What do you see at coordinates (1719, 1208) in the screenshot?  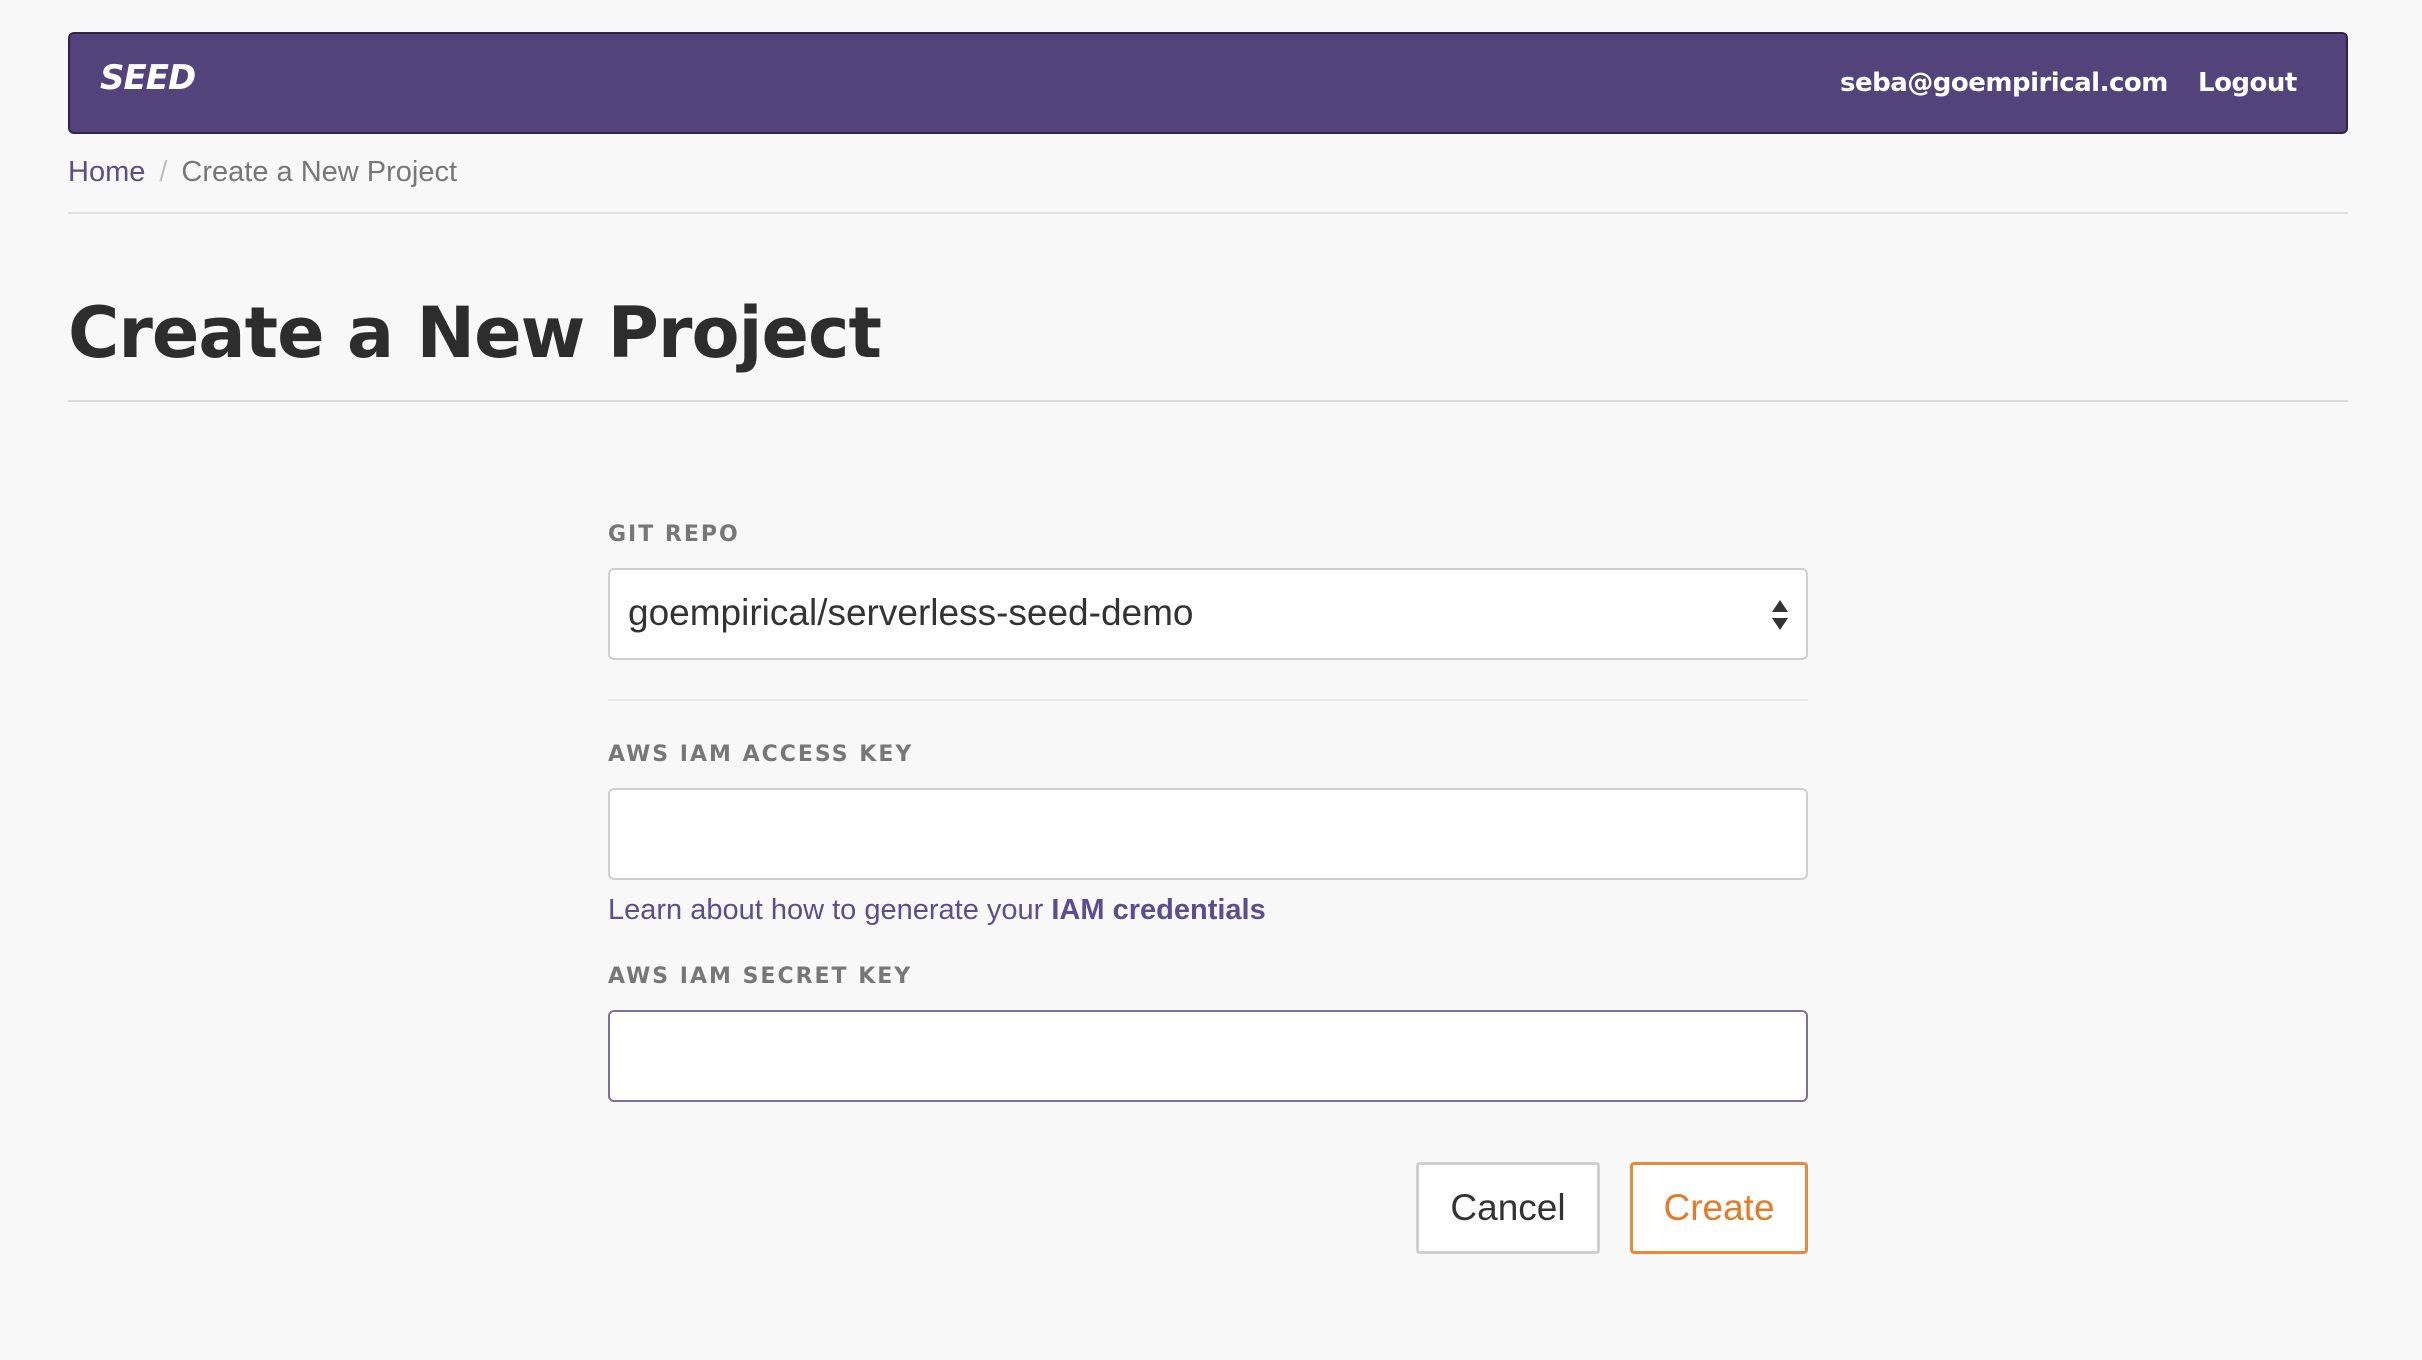 I see `create-button: Create` at bounding box center [1719, 1208].